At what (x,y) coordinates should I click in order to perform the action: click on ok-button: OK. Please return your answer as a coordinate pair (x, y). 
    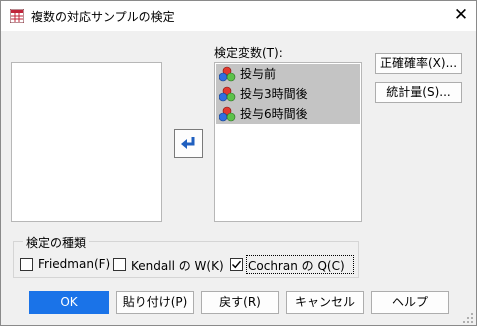
    Looking at the image, I should click on (69, 302).